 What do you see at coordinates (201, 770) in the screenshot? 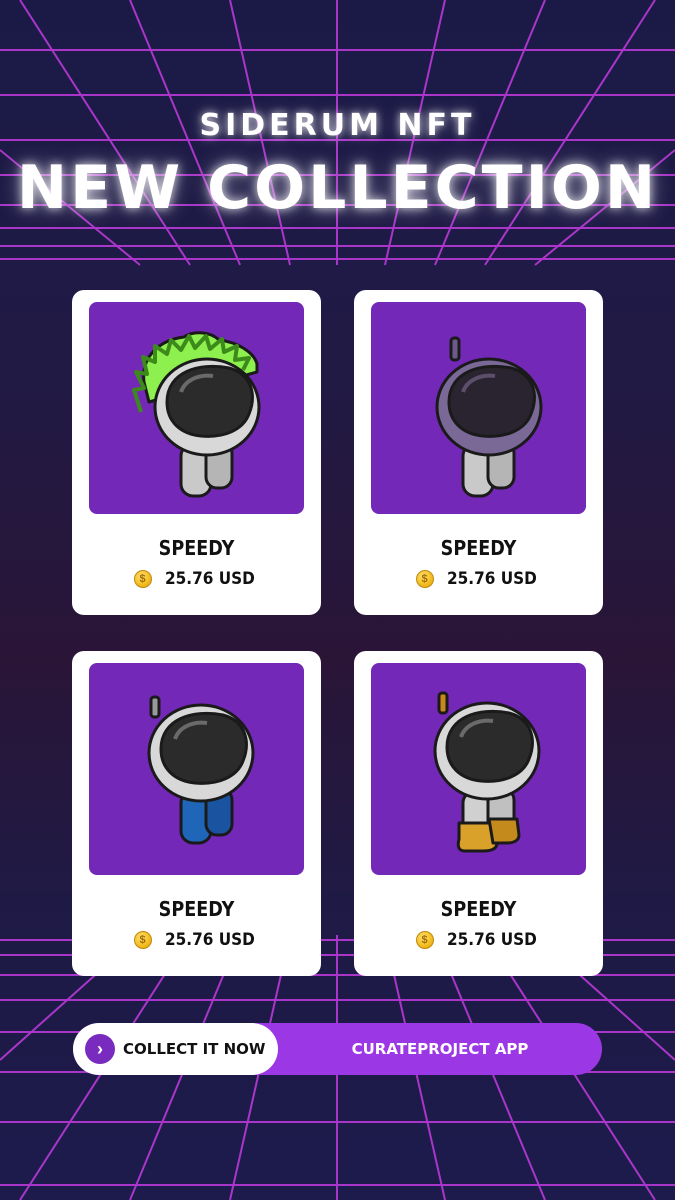
I see `blue-legs-astronaut-icon` at bounding box center [201, 770].